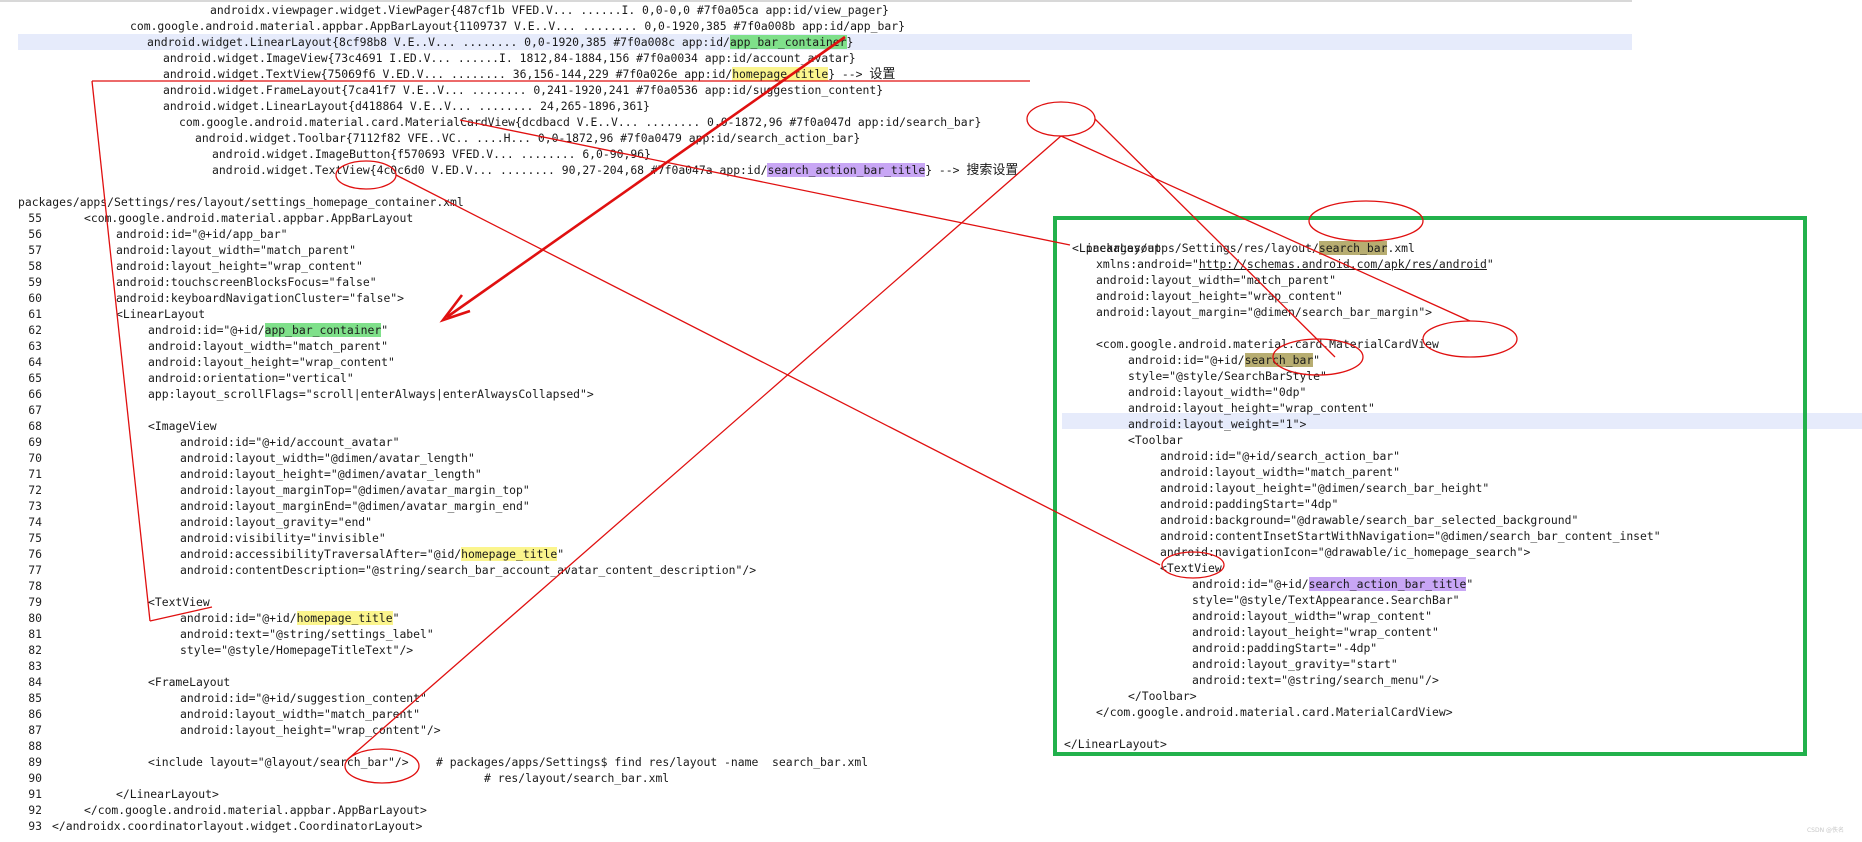 The image size is (1862, 842). What do you see at coordinates (366, 175) in the screenshot?
I see `circle-textview-dump` at bounding box center [366, 175].